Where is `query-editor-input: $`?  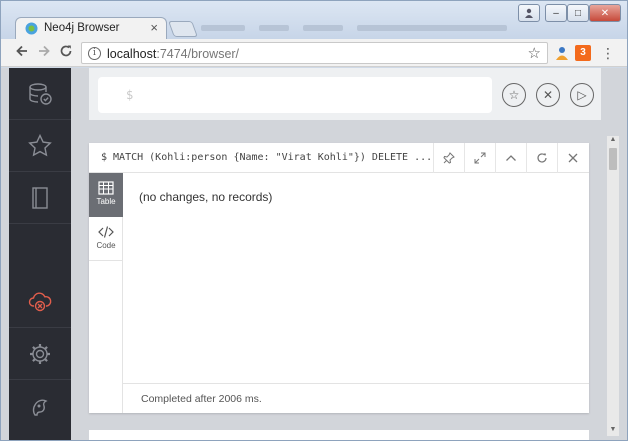 query-editor-input: $ is located at coordinates (295, 95).